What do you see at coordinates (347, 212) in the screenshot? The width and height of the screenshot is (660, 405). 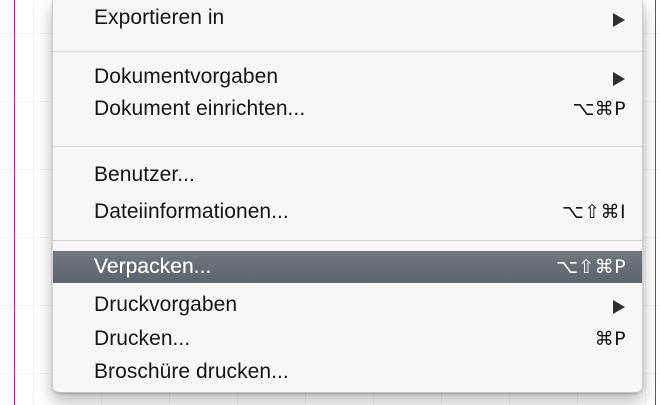 I see `menu-item-dateiinformationen: Dateiinformationen... ⌥⇧⌘I` at bounding box center [347, 212].